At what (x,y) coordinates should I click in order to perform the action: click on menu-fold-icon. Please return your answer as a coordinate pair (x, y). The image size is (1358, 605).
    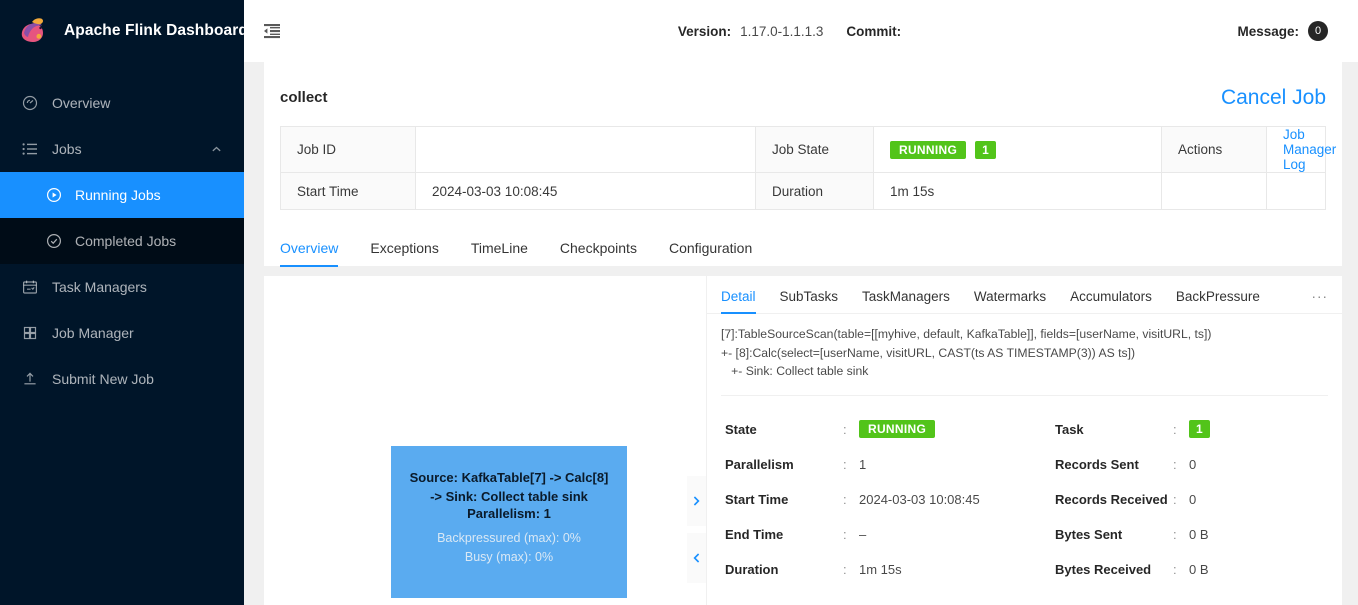
    Looking at the image, I should click on (272, 31).